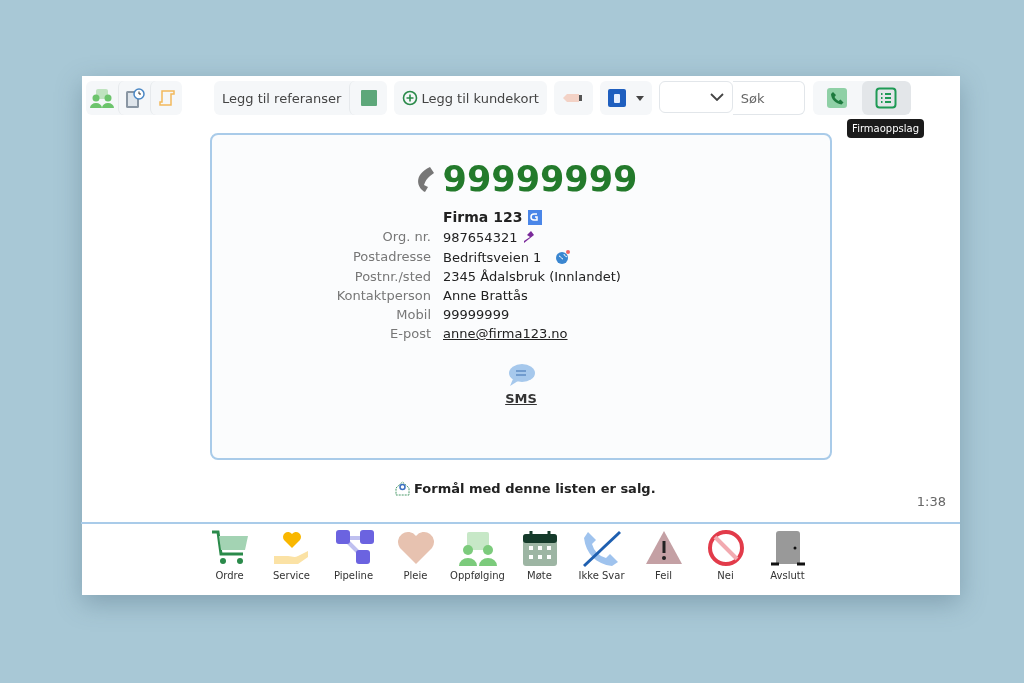 Image resolution: width=1024 pixels, height=683 pixels. What do you see at coordinates (480, 237) in the screenshot?
I see `field-value: 987654321` at bounding box center [480, 237].